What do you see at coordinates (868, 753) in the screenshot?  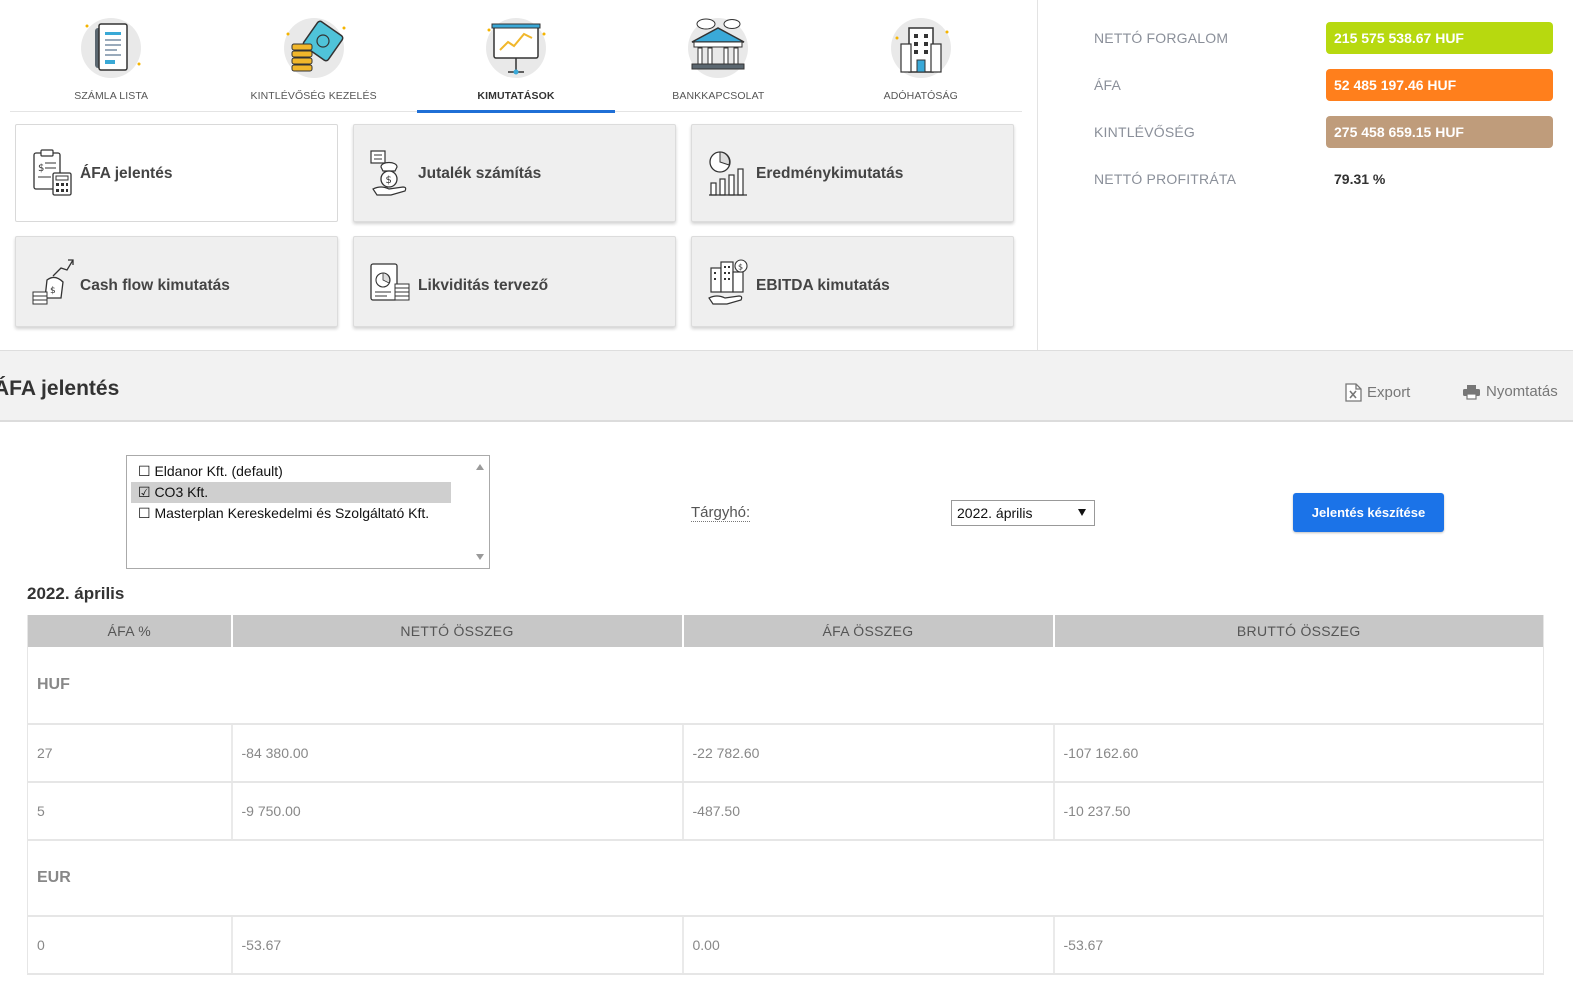 I see `table-cell: -22 782.60` at bounding box center [868, 753].